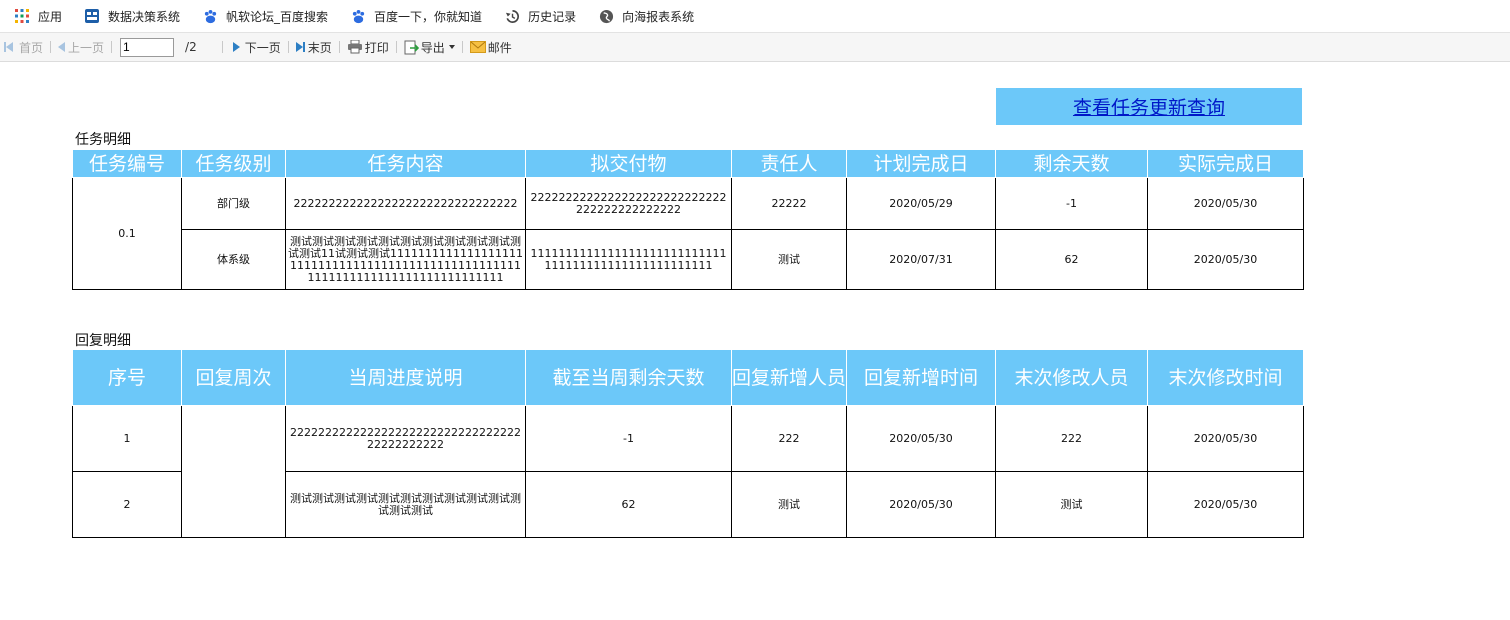 The height and width of the screenshot is (620, 1510). Describe the element at coordinates (789, 163) in the screenshot. I see `header-owner: 责任人` at that location.